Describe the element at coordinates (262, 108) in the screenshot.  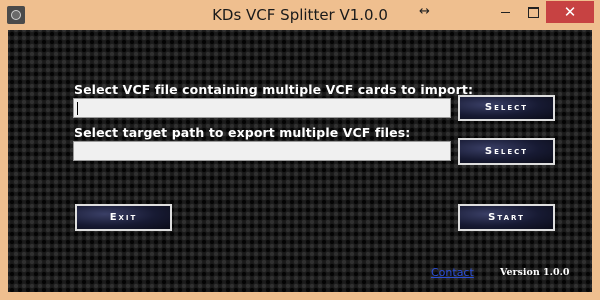
I see `import-file-input` at that location.